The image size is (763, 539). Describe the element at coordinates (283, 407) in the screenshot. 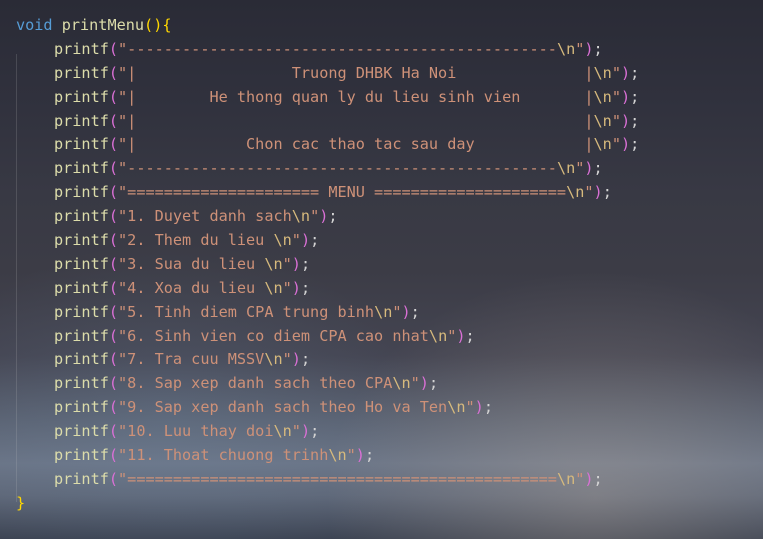

I see `string-literal: "9. Sap xep danh sach theo Ho va Ten` at that location.